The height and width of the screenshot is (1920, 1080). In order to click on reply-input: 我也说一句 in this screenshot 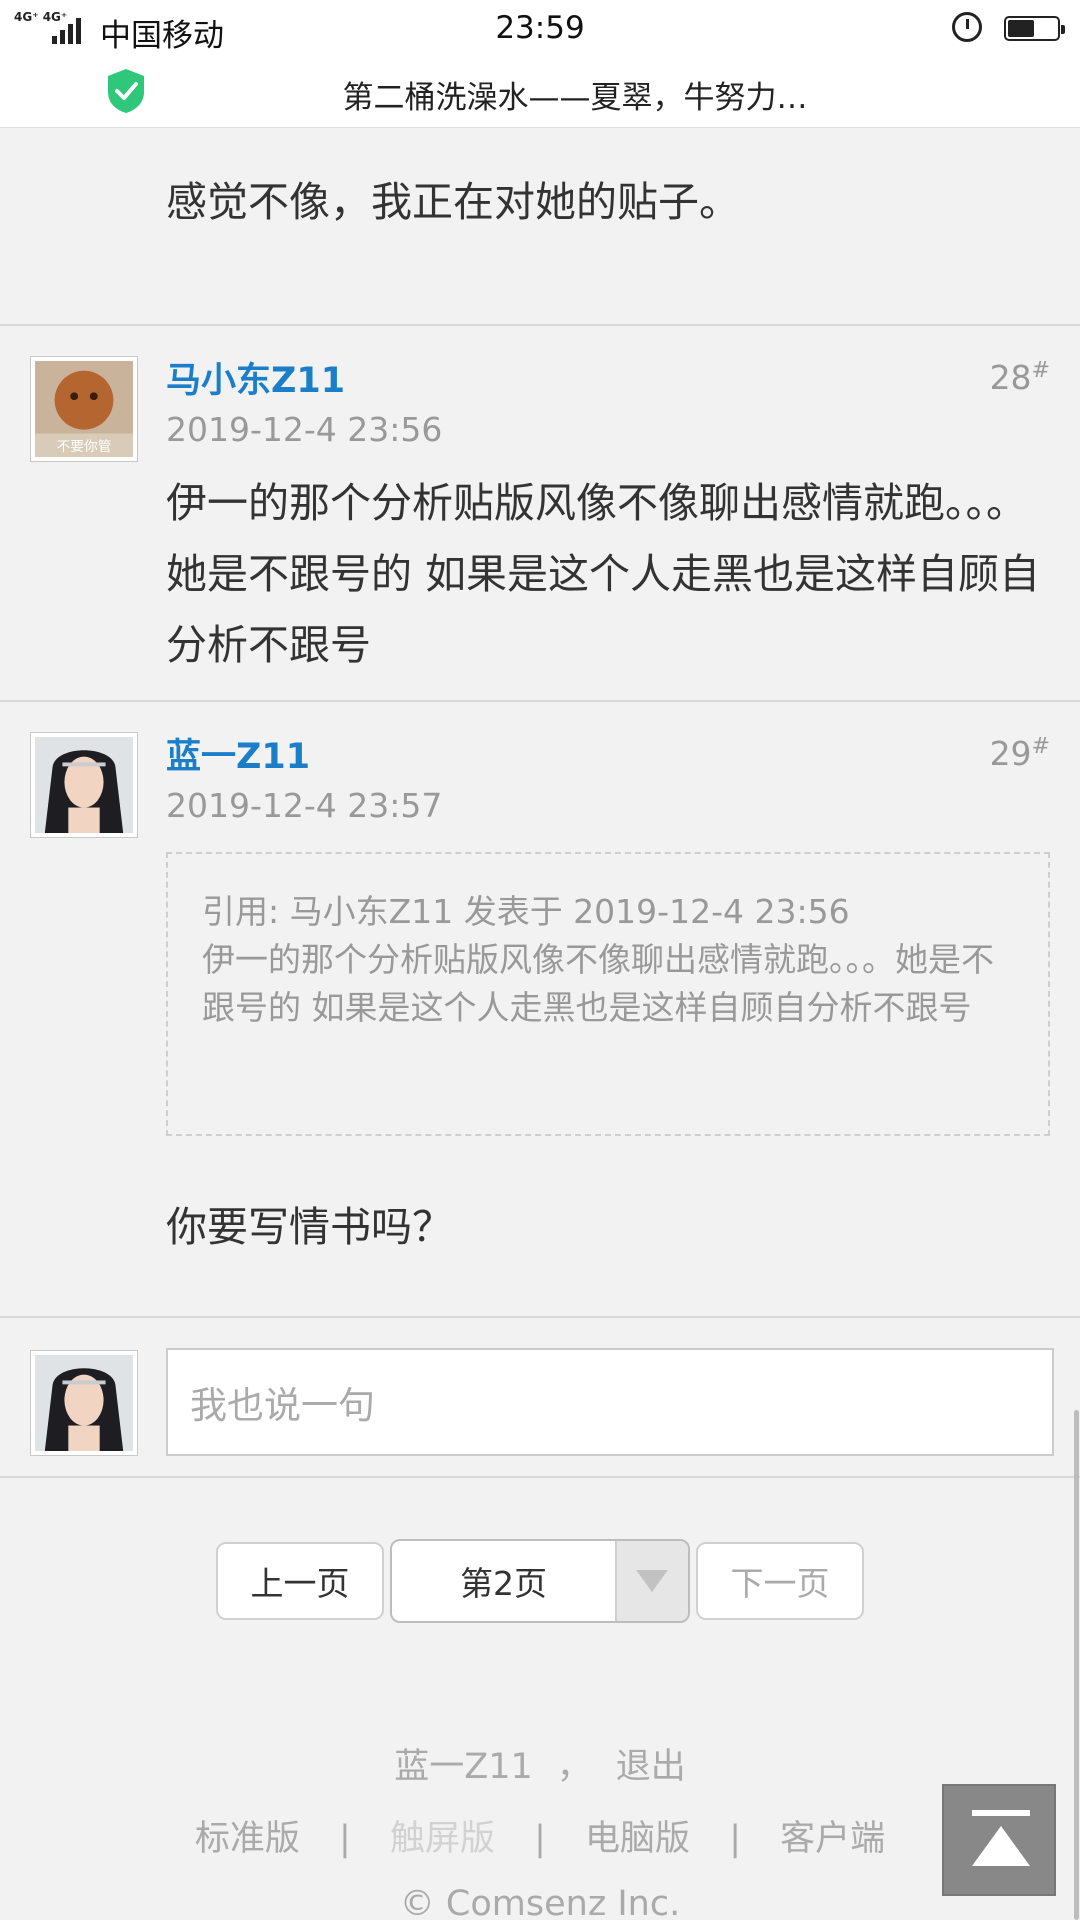, I will do `click(610, 1402)`.